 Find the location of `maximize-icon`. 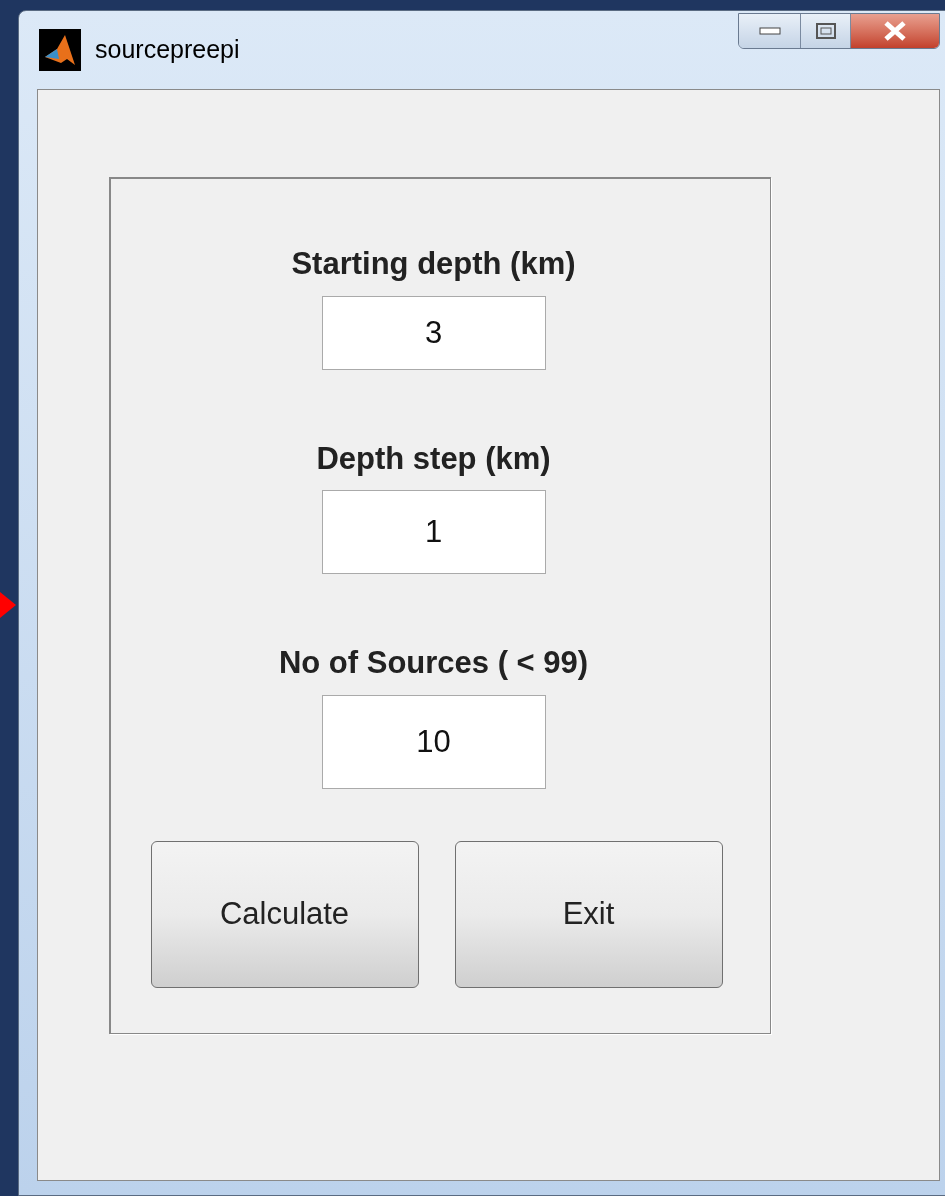

maximize-icon is located at coordinates (825, 31).